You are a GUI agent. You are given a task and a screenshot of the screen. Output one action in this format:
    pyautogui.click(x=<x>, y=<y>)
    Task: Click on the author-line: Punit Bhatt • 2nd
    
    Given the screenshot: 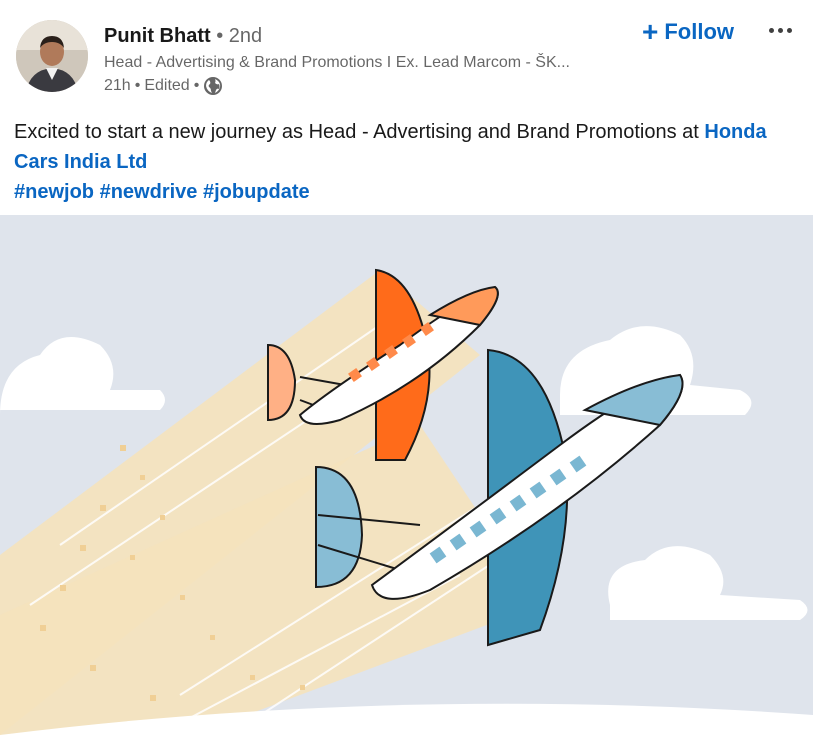 What is the action you would take?
    pyautogui.click(x=183, y=36)
    